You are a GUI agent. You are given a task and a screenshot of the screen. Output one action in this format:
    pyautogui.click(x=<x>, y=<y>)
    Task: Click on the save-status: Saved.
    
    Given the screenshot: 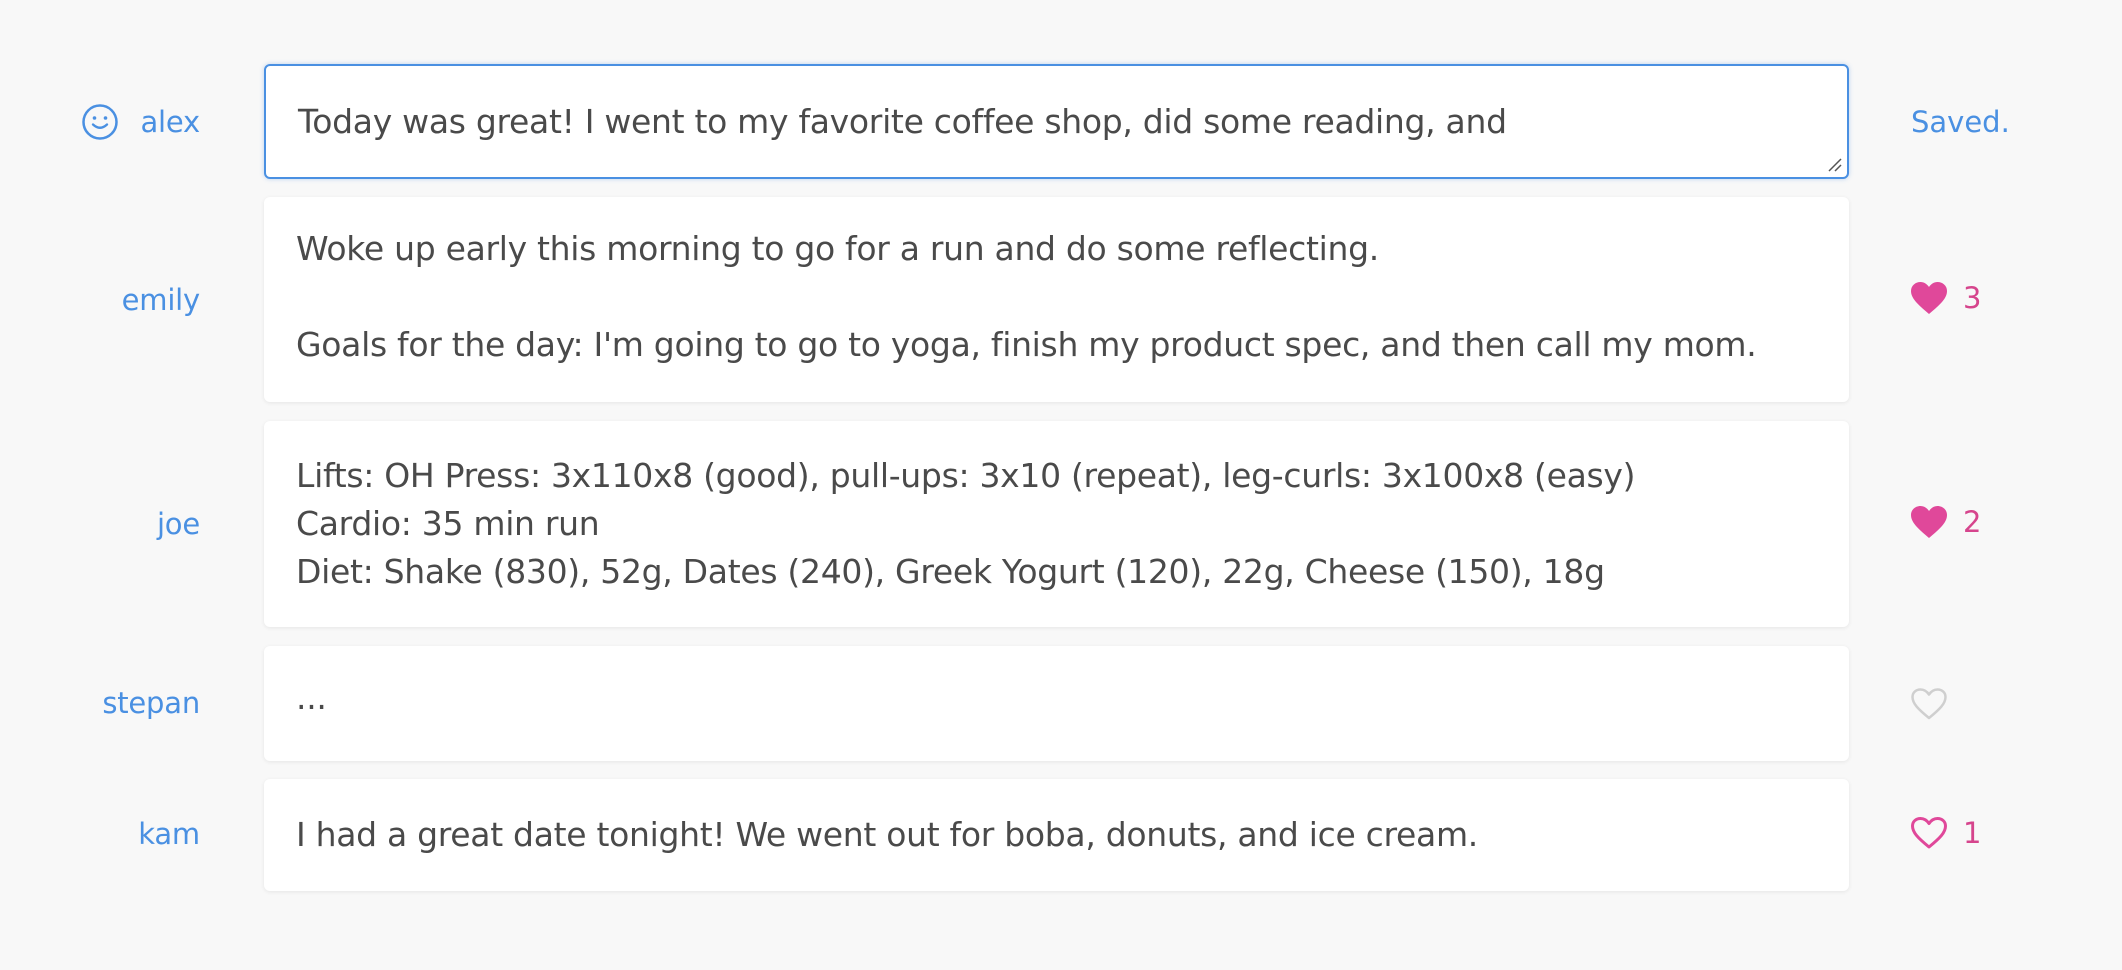 What is the action you would take?
    pyautogui.click(x=1960, y=122)
    